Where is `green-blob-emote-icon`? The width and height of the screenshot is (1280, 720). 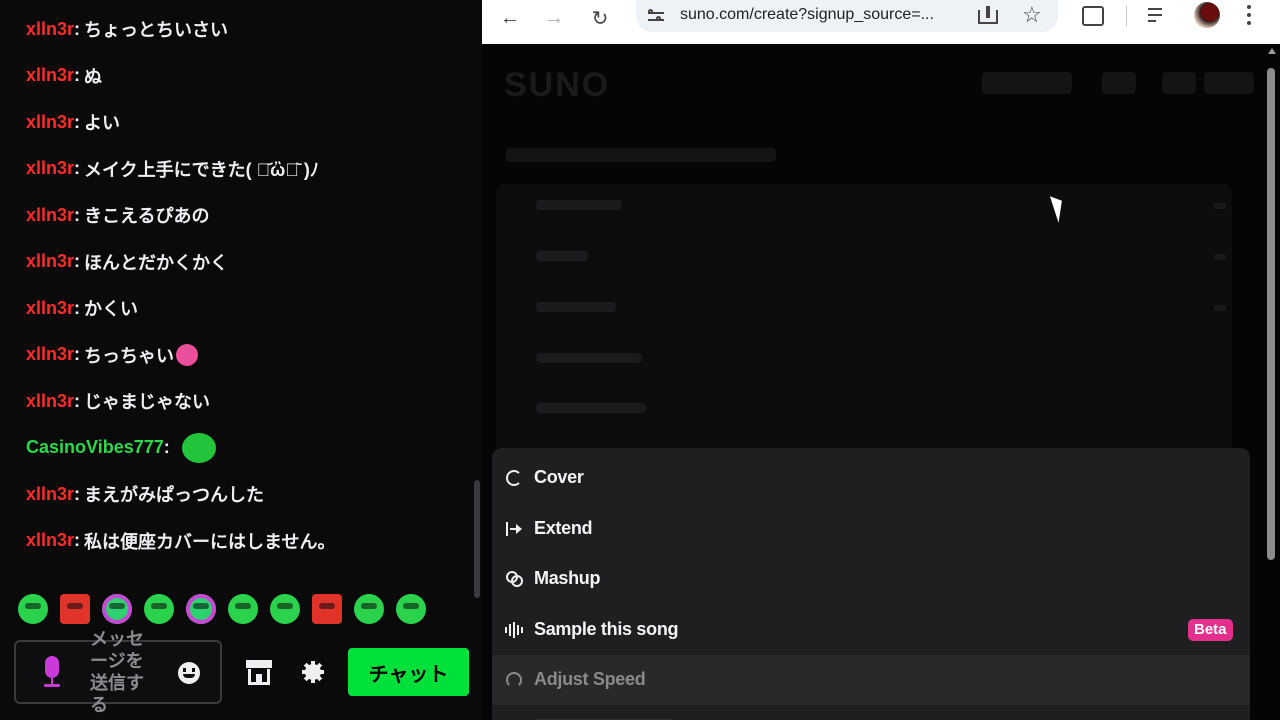
green-blob-emote-icon is located at coordinates (198, 447).